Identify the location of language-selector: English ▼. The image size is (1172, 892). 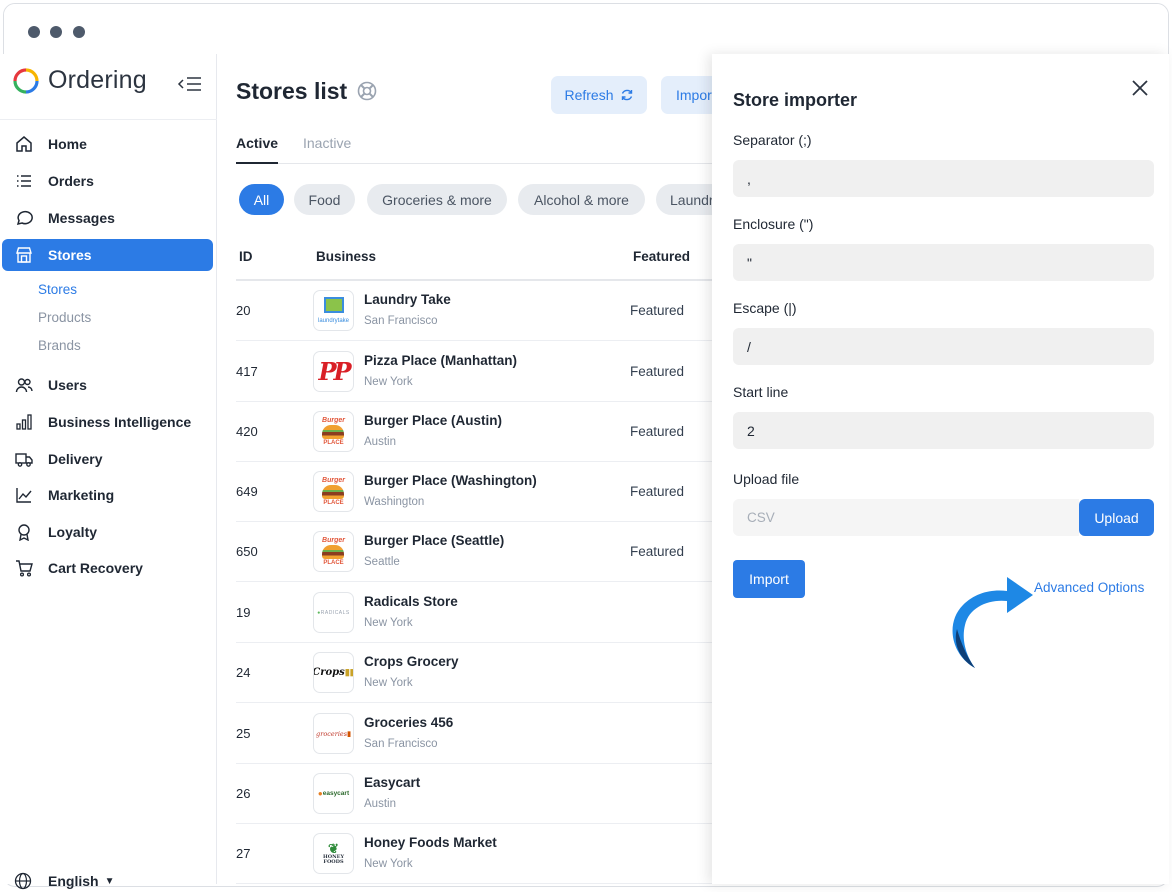
(64, 881).